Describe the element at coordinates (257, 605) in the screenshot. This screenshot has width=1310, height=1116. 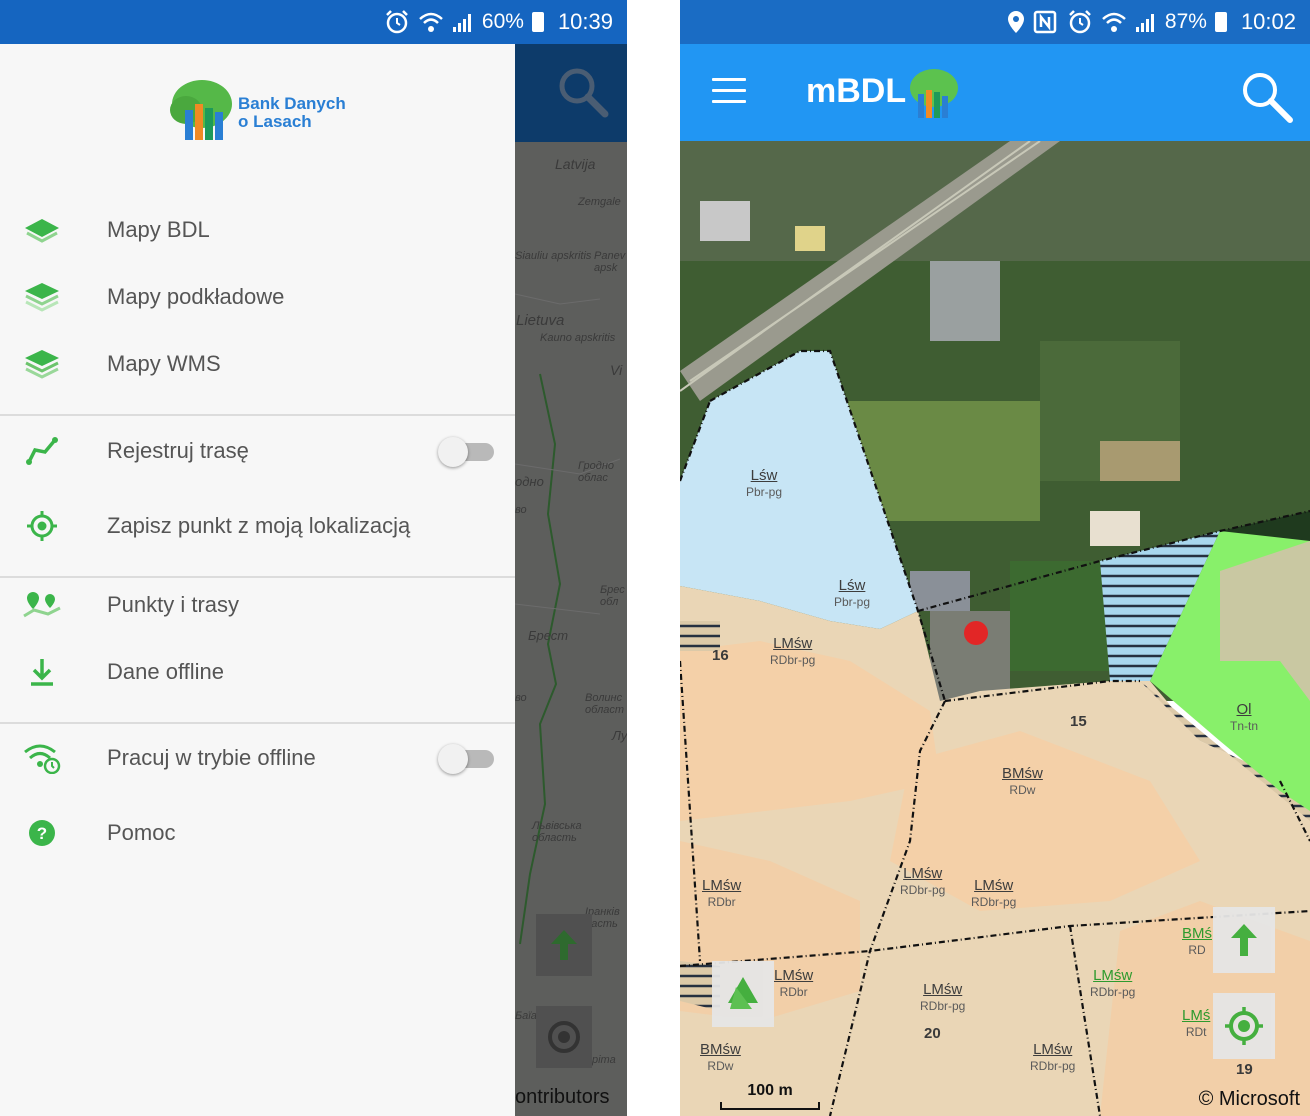
I see `menu-item-punkty-i-trasy: Punkty i trasy` at that location.